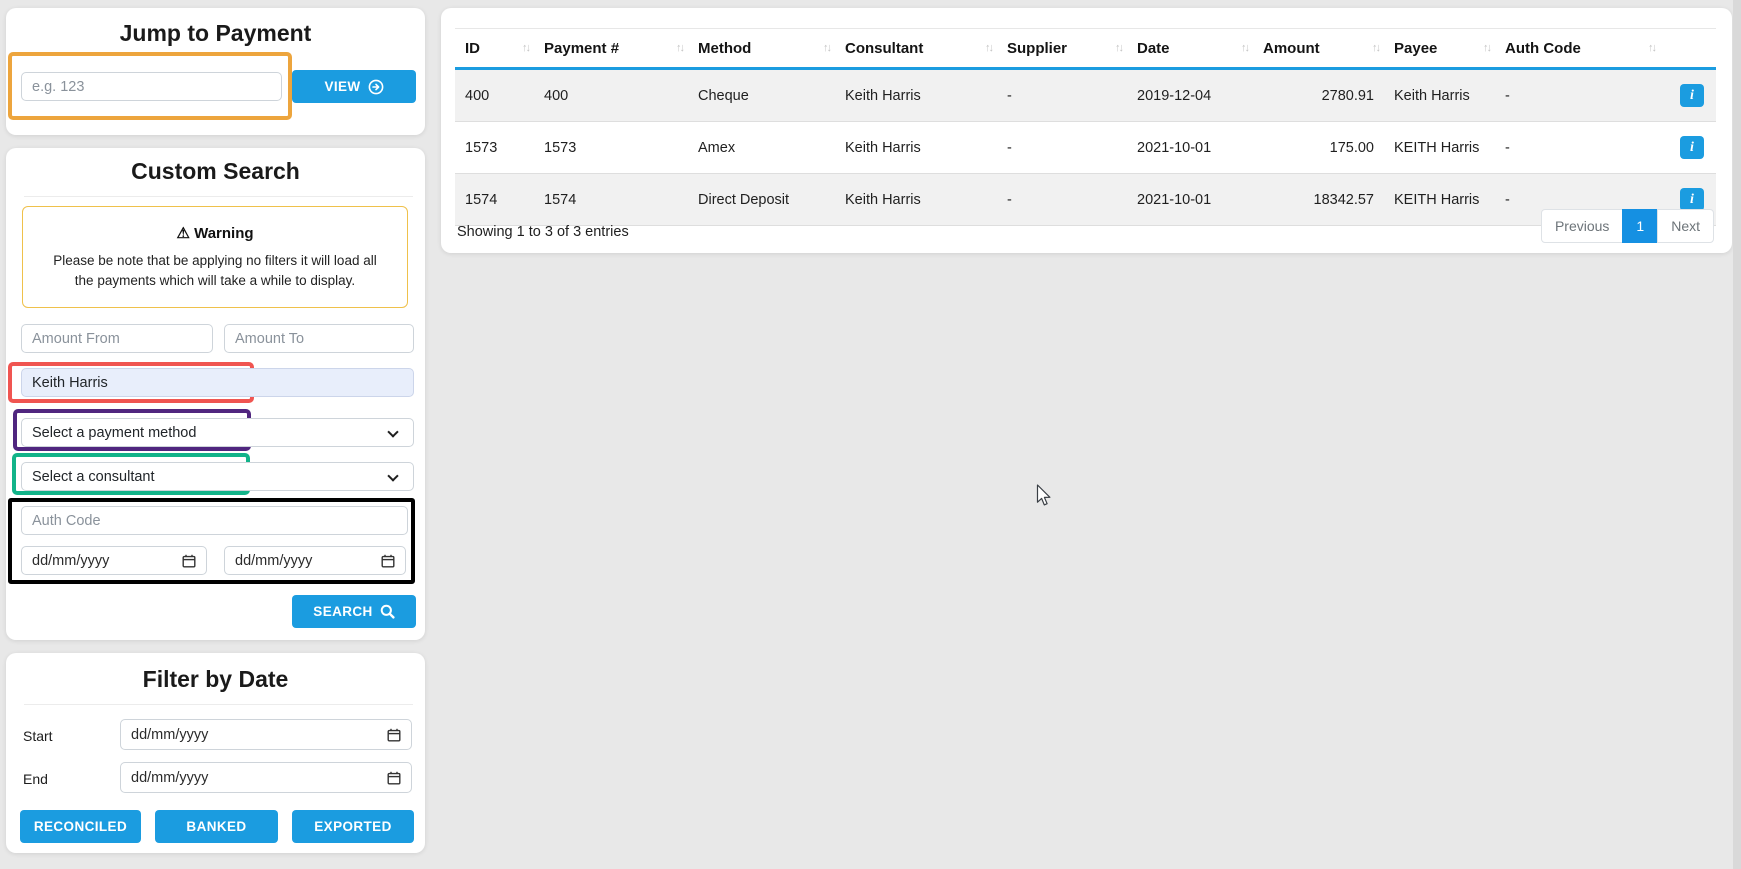  I want to click on exported-button: EXPORTED, so click(353, 826).